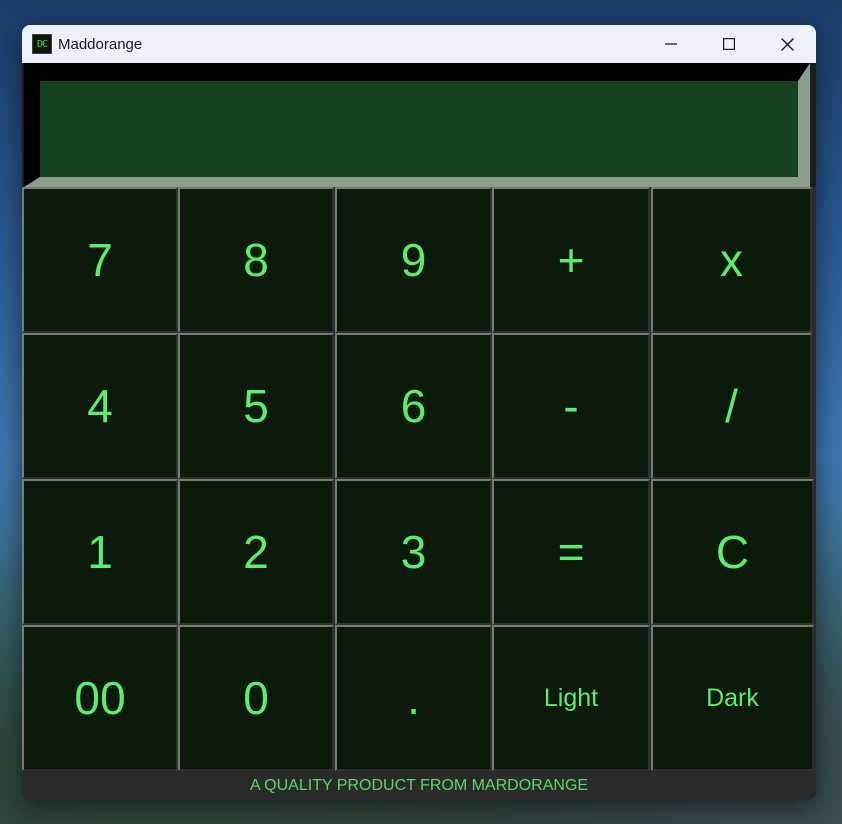 This screenshot has height=824, width=842. Describe the element at coordinates (256, 406) in the screenshot. I see `key-5: 5` at that location.